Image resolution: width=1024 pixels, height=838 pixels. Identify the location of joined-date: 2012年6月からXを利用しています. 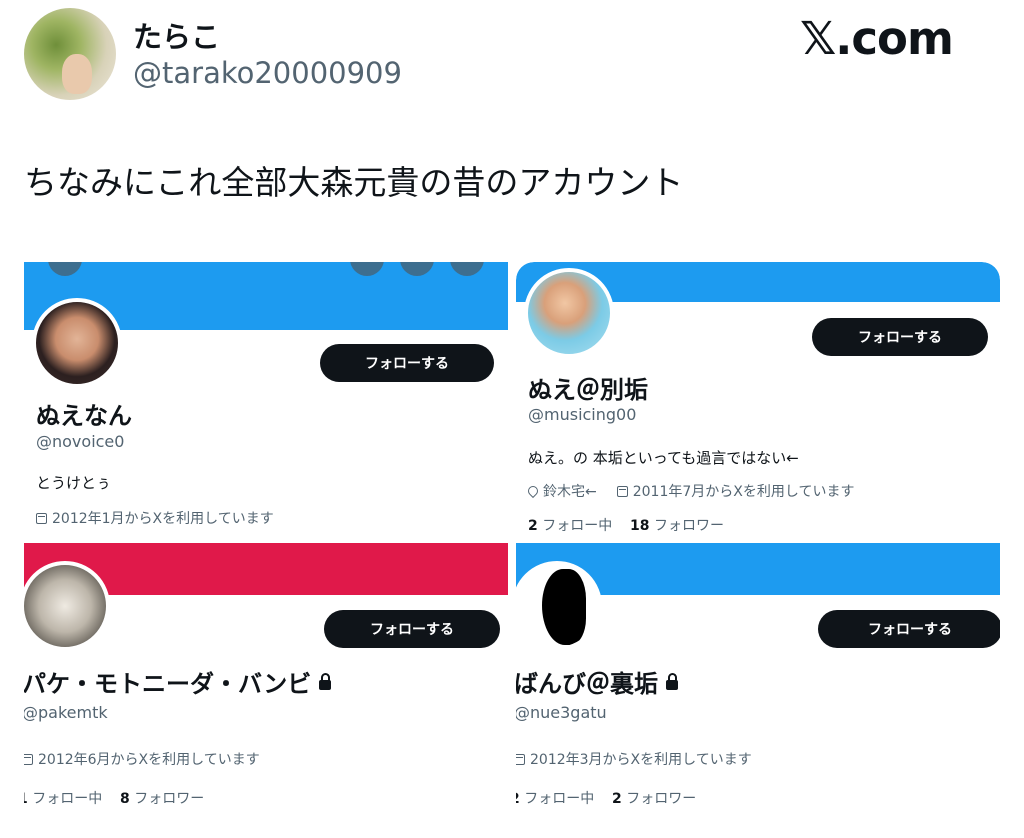
(142, 759).